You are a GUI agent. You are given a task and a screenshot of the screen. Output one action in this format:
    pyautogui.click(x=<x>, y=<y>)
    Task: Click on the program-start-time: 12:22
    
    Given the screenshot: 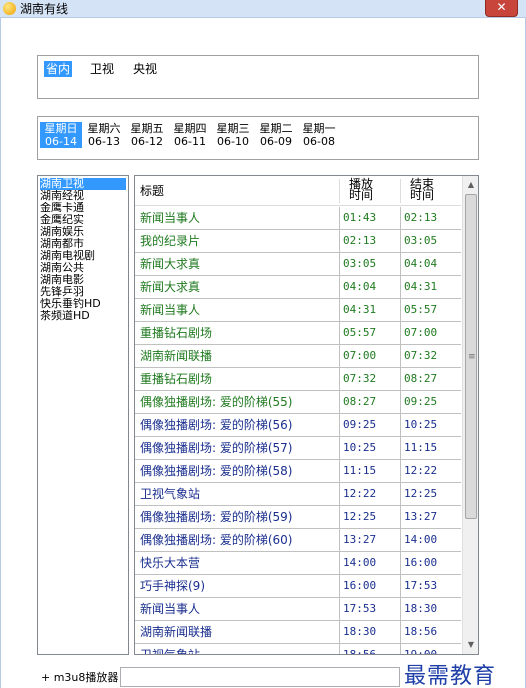 What is the action you would take?
    pyautogui.click(x=360, y=493)
    